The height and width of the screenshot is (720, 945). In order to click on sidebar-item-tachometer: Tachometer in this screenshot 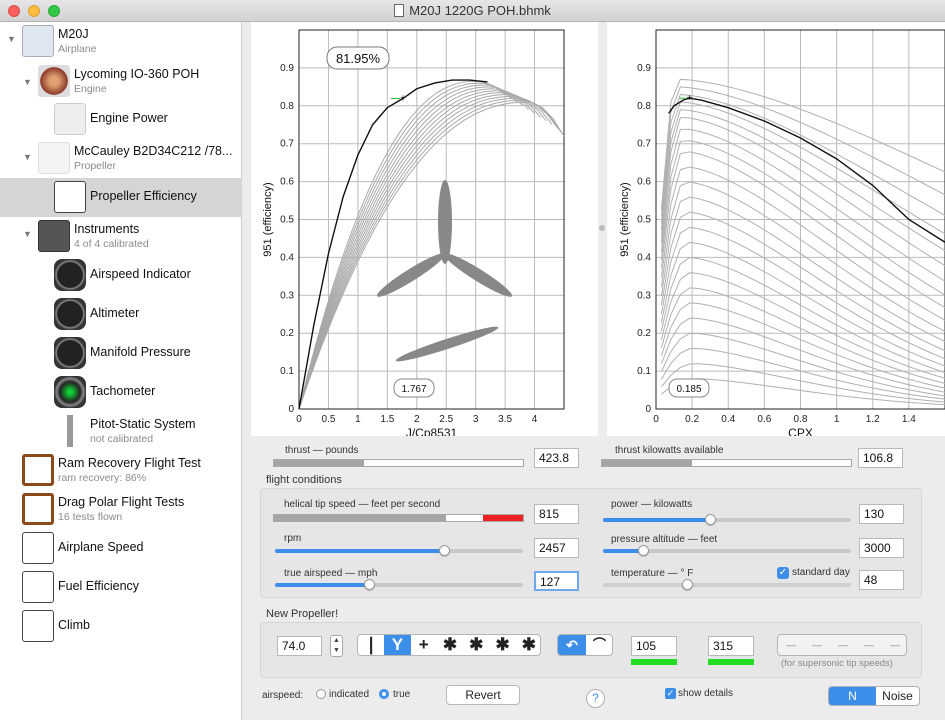, I will do `click(121, 392)`.